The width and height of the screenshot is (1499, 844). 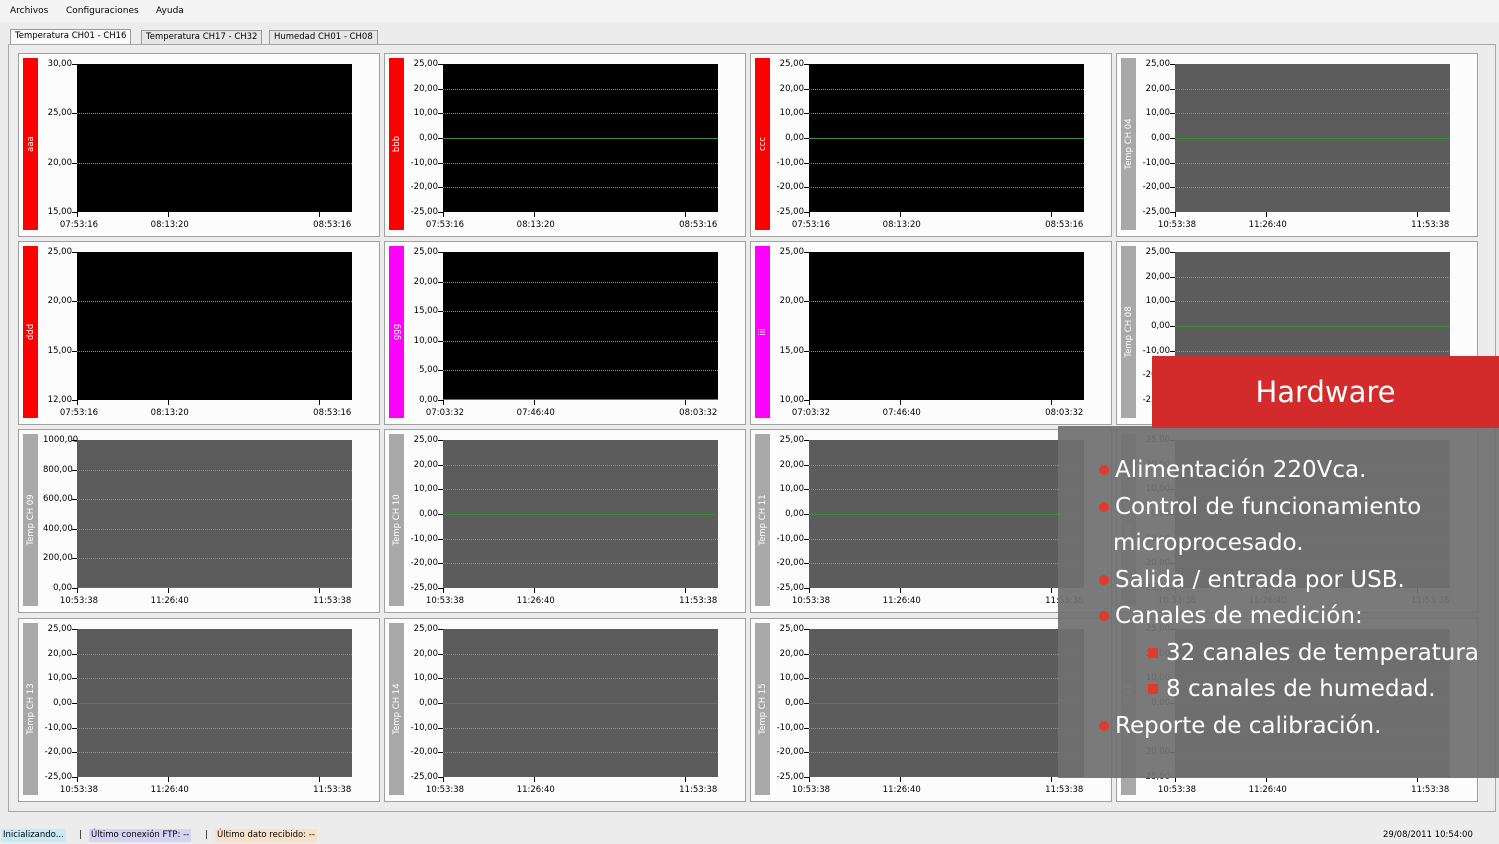 What do you see at coordinates (59, 64) in the screenshot?
I see `y-tick-label: 30,00` at bounding box center [59, 64].